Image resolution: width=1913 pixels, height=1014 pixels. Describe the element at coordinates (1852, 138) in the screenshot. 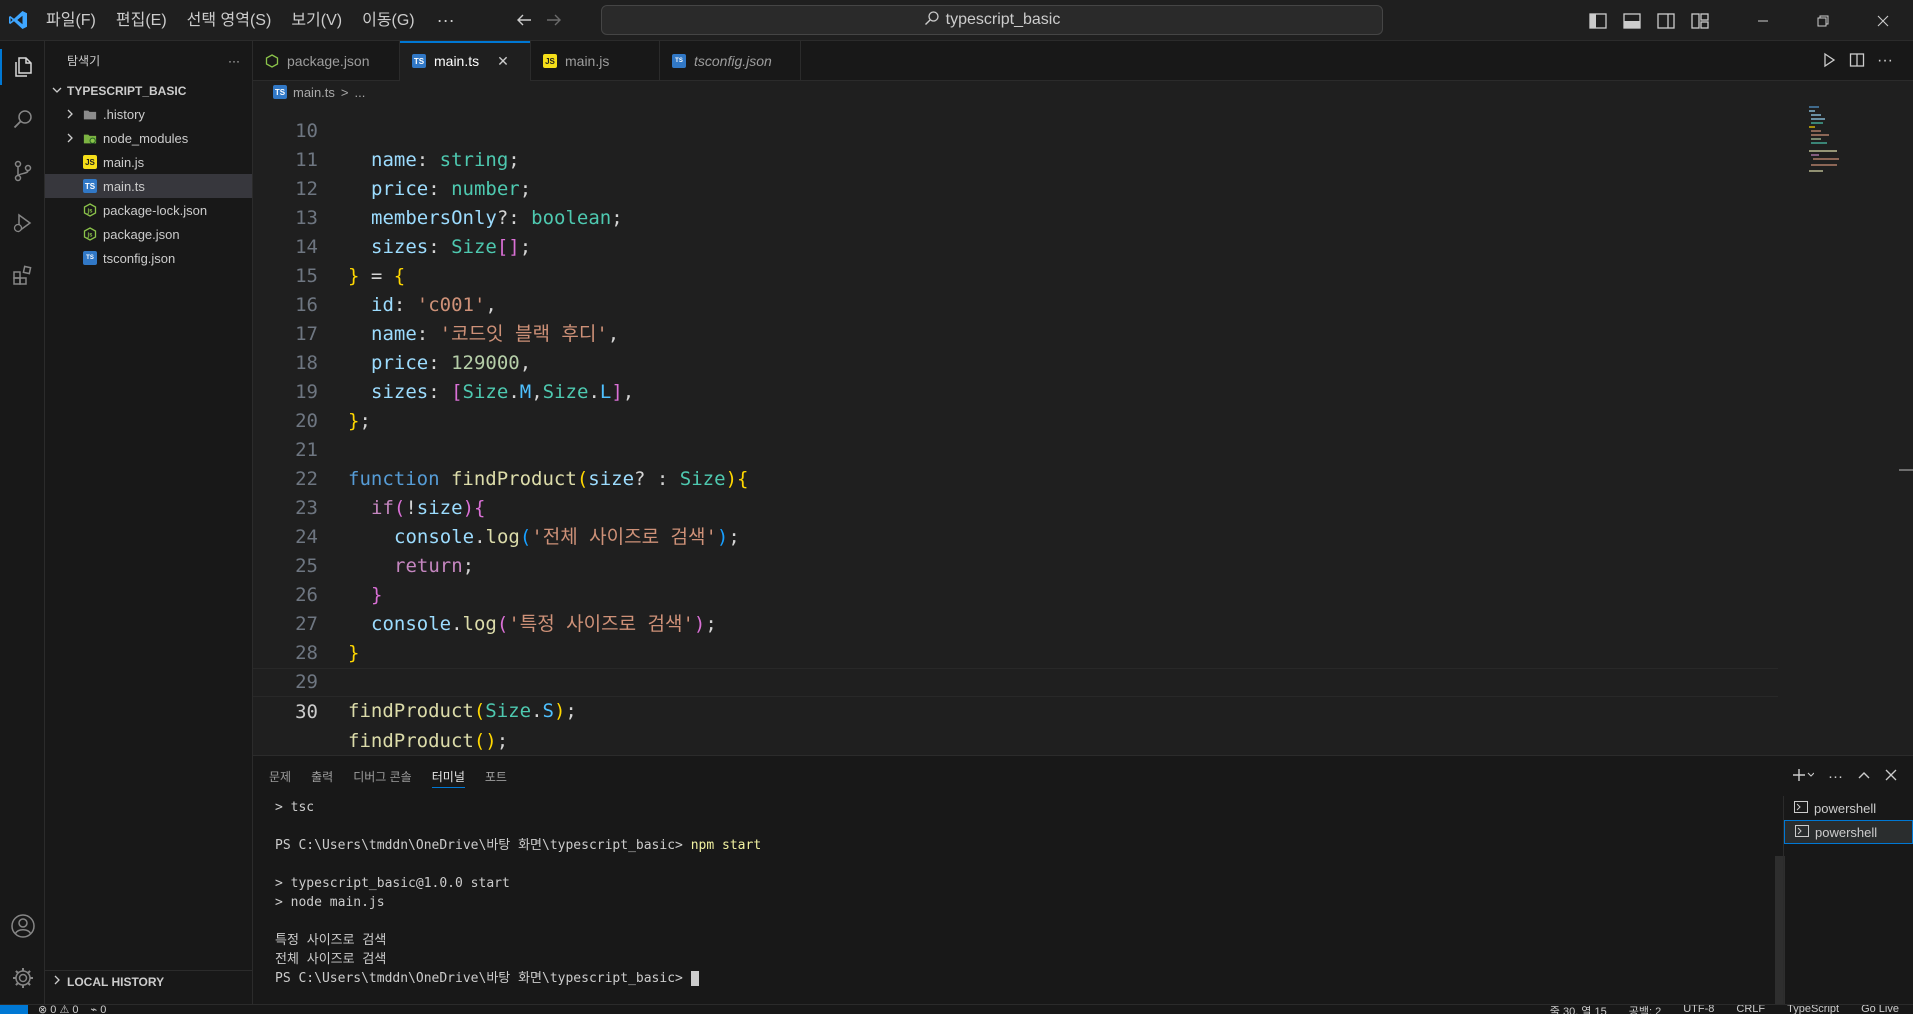

I see `minimap` at that location.